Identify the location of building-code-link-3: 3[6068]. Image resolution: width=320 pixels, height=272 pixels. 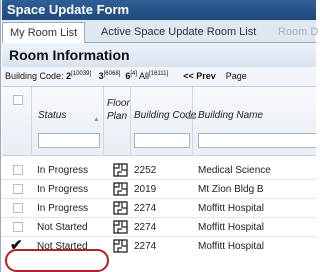
(110, 76).